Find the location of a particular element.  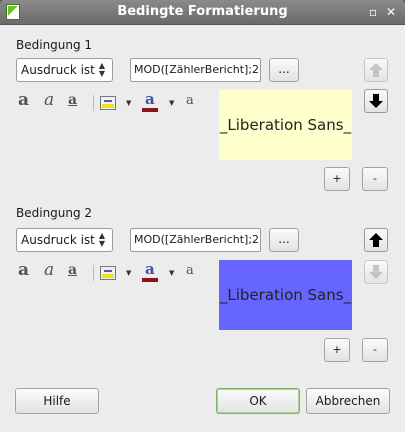

condition-1-move-down-button is located at coordinates (376, 101).